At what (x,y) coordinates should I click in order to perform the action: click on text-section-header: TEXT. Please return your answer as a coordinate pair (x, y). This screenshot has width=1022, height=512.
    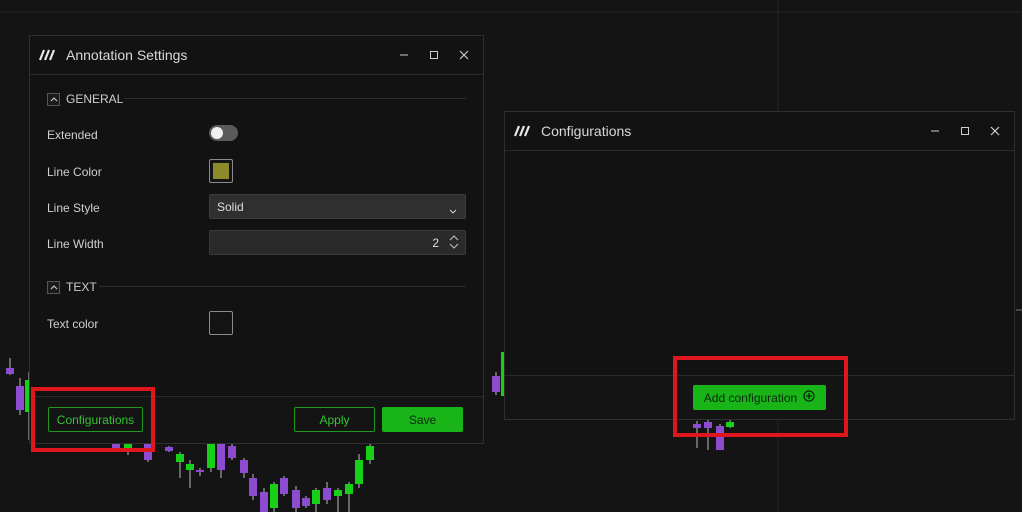
    Looking at the image, I should click on (72, 287).